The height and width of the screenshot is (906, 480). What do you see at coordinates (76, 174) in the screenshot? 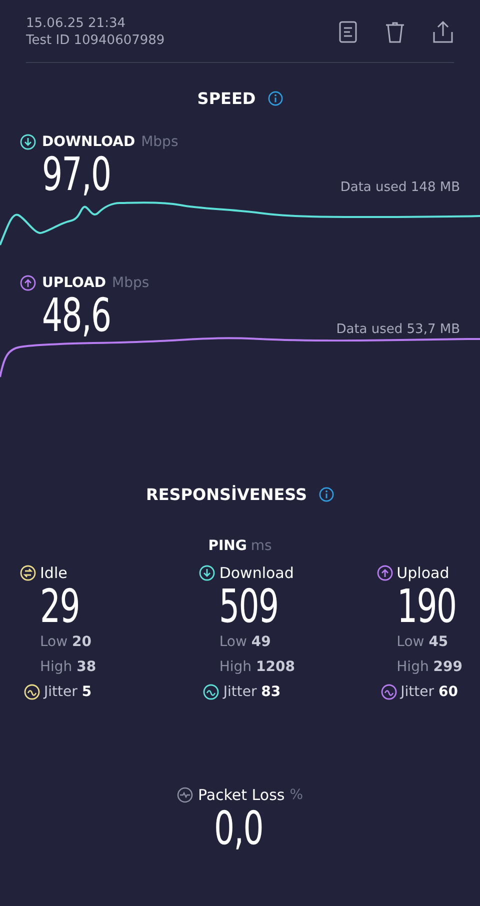
I see `speed-value: 97,0` at bounding box center [76, 174].